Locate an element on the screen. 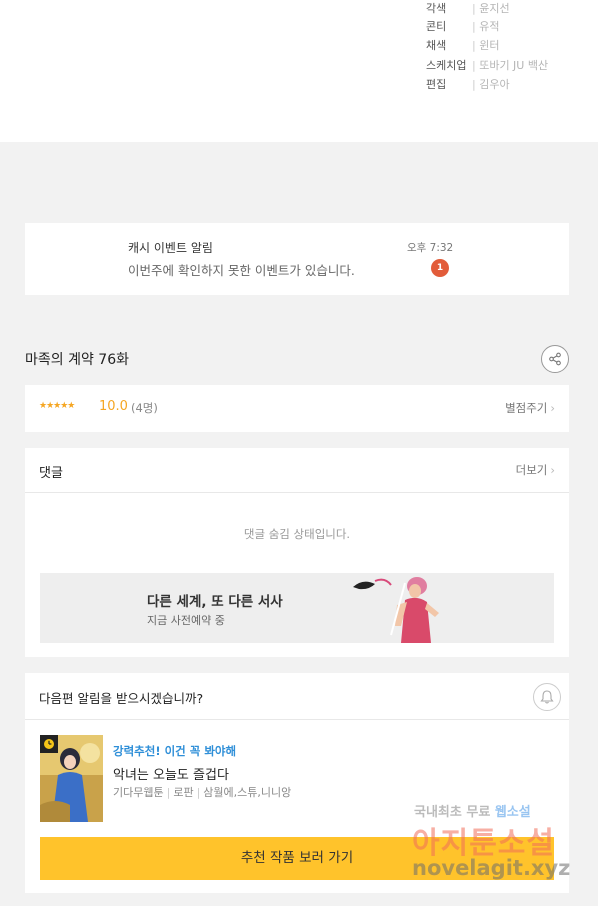 This screenshot has height=906, width=598. comments-more-link: 더보기 › is located at coordinates (535, 470).